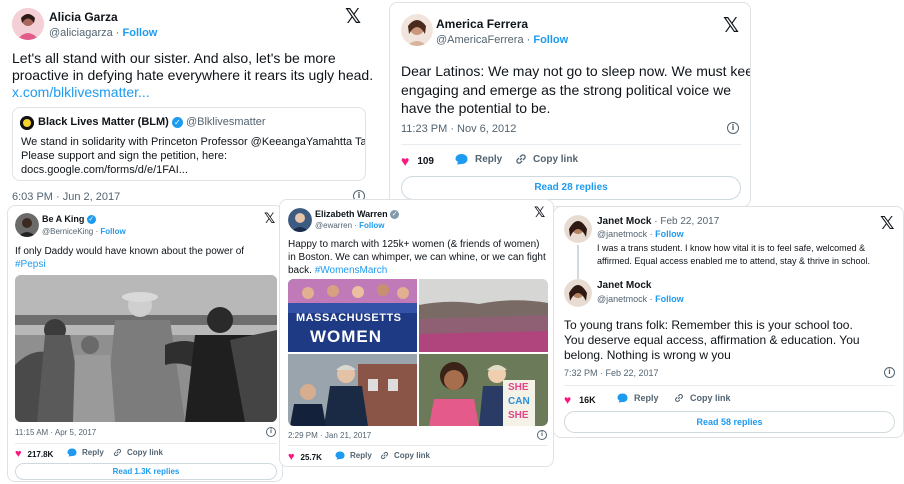 Image resolution: width=904 pixels, height=484 pixels. I want to click on protest-photo-image, so click(146, 348).